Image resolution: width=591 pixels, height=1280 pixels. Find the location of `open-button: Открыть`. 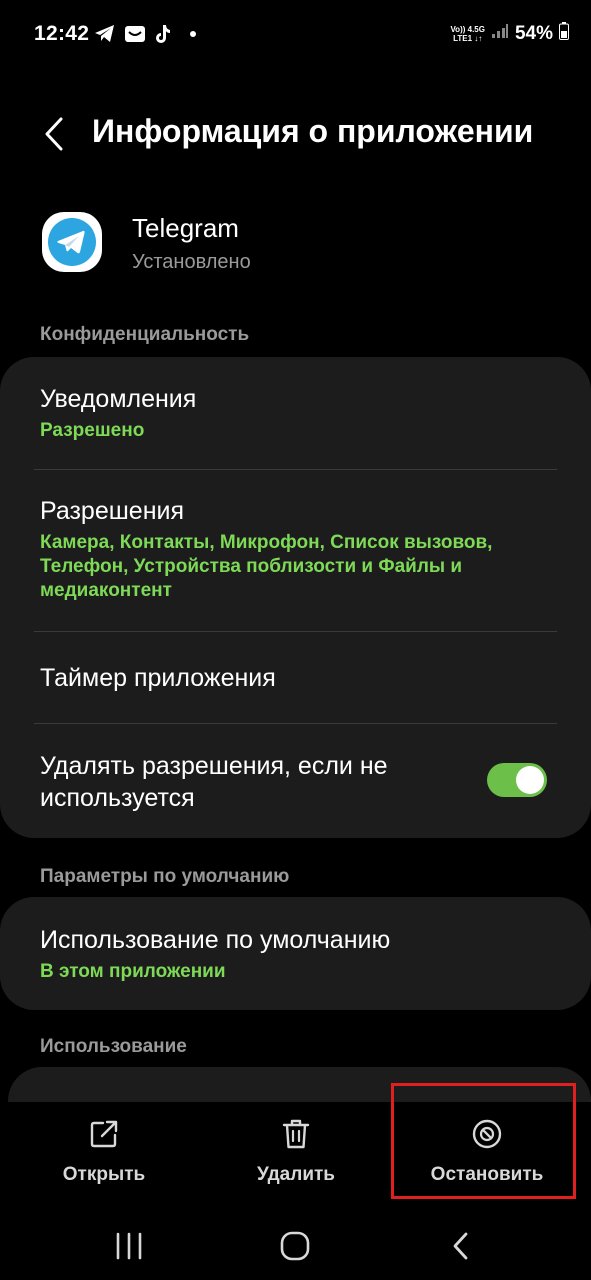

open-button: Открыть is located at coordinates (104, 1152).